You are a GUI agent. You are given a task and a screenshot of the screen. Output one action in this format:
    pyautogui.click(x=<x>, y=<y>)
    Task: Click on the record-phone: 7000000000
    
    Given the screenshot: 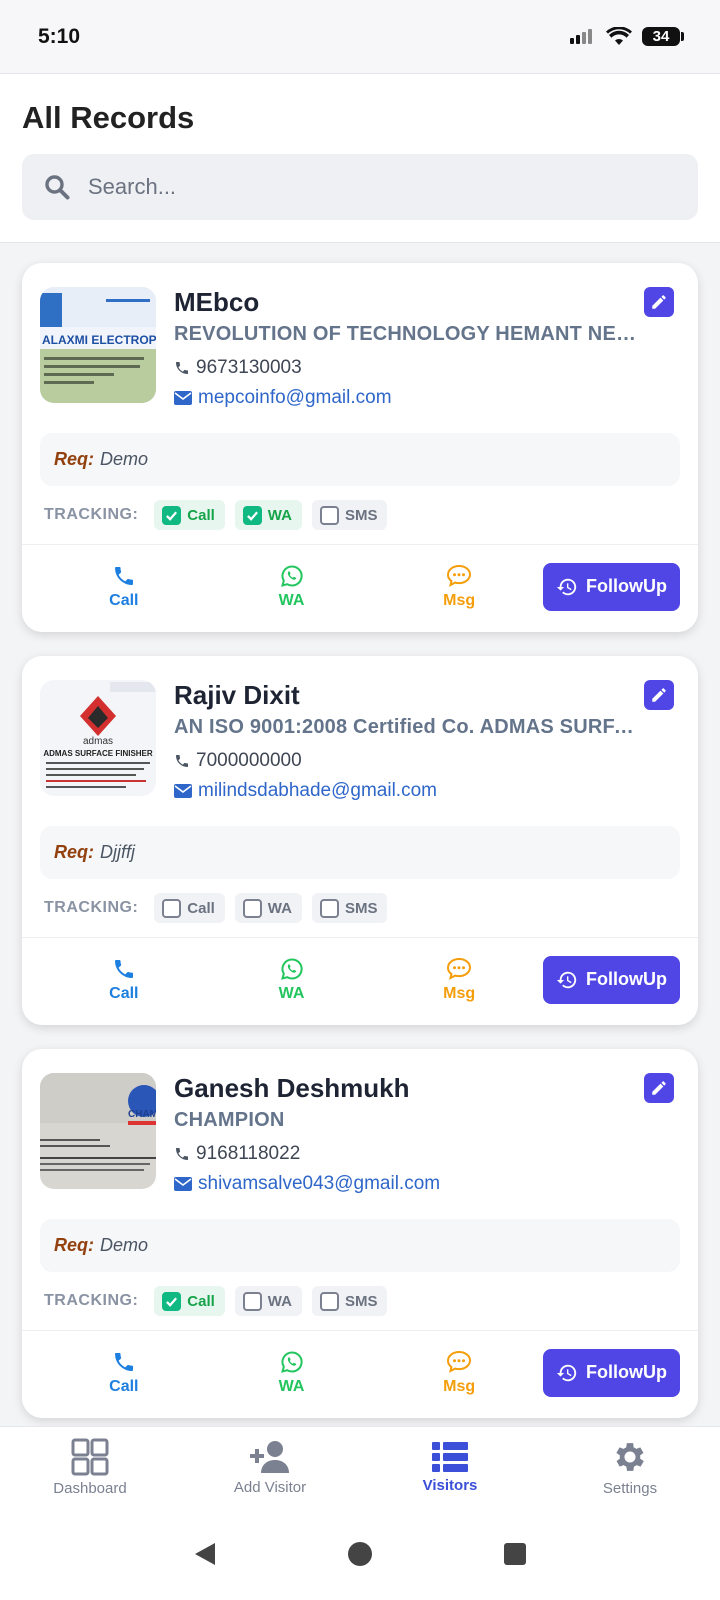 What is the action you would take?
    pyautogui.click(x=406, y=761)
    